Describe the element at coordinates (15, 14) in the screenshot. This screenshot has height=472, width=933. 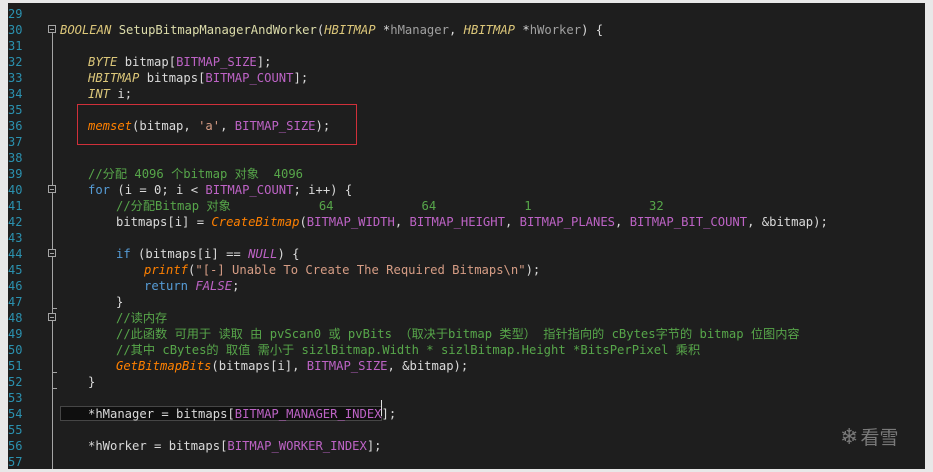
I see `line-number: 29` at that location.